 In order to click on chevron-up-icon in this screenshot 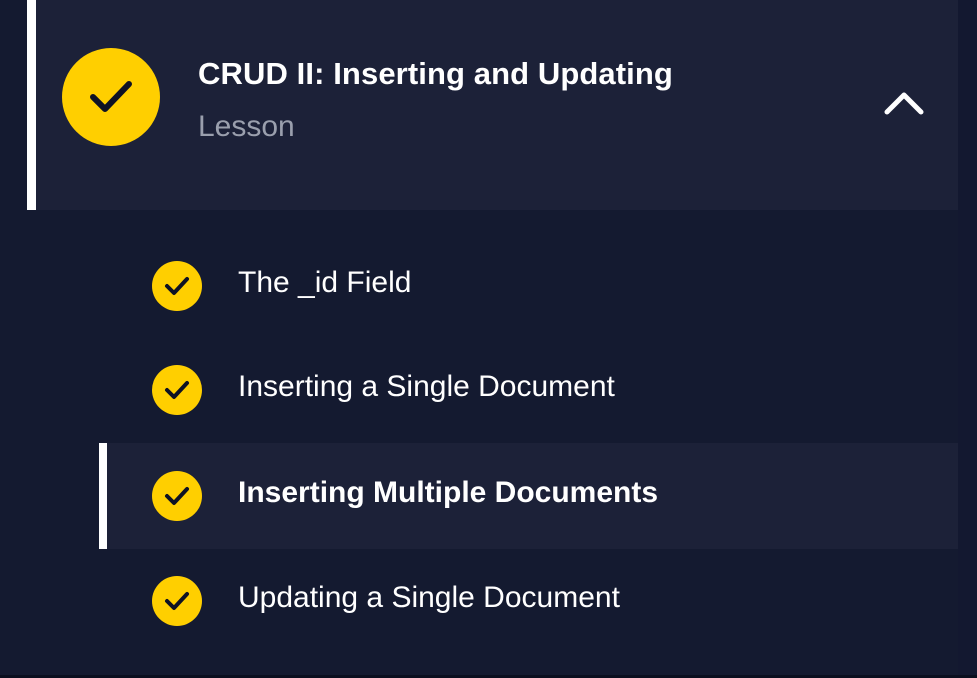, I will do `click(904, 103)`.